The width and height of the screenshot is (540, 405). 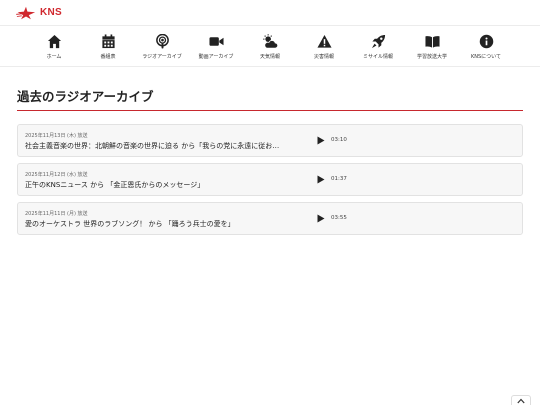 What do you see at coordinates (339, 179) in the screenshot?
I see `duration: 01:37` at bounding box center [339, 179].